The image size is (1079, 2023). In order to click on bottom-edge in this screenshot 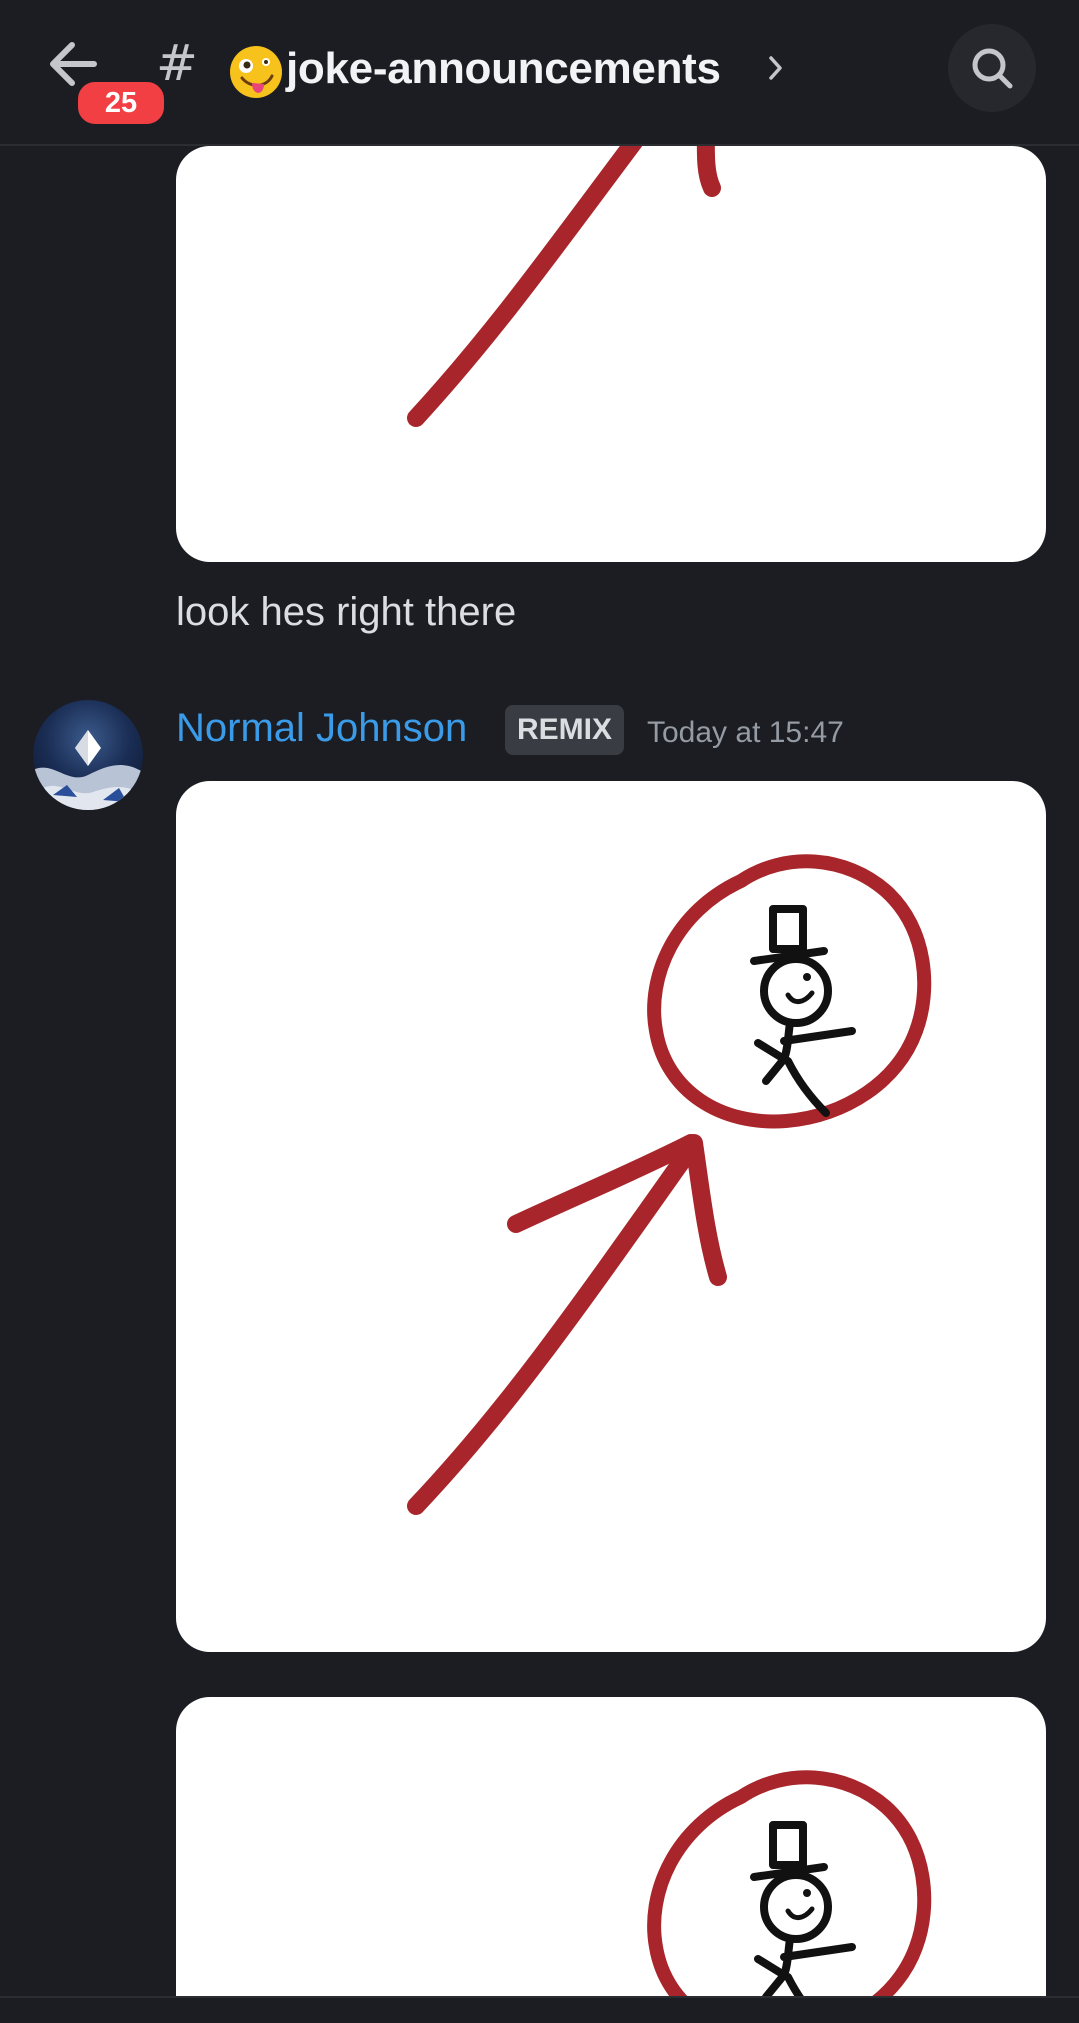, I will do `click(539, 2009)`.